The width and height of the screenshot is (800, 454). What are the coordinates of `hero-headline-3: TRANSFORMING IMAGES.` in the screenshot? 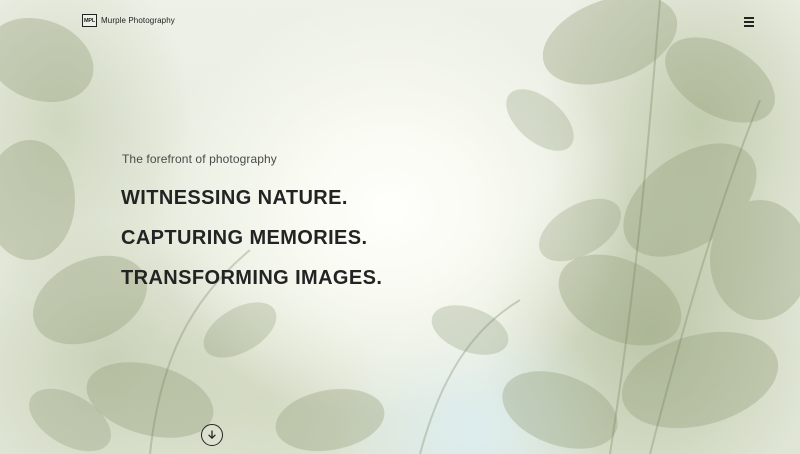 It's located at (252, 278).